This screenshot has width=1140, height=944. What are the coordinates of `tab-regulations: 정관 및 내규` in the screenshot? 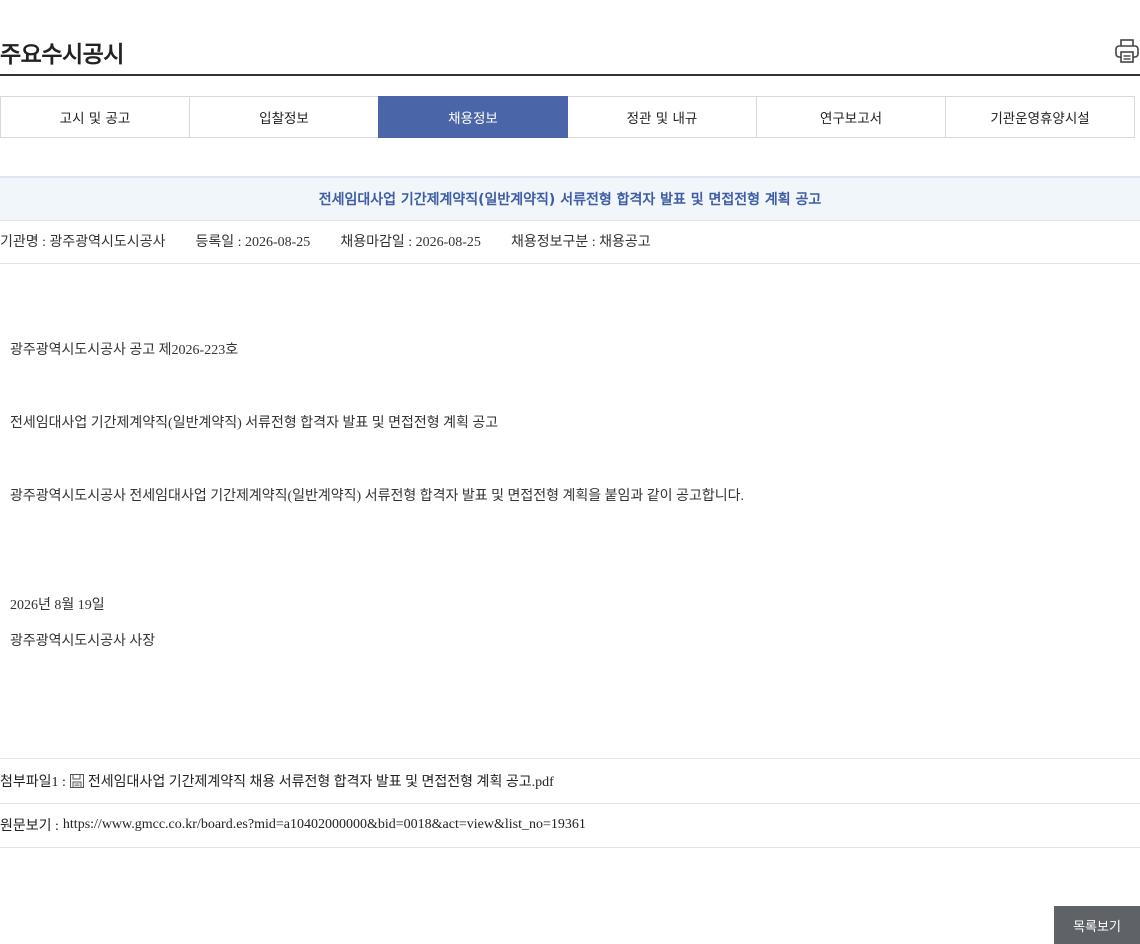 It's located at (662, 117).